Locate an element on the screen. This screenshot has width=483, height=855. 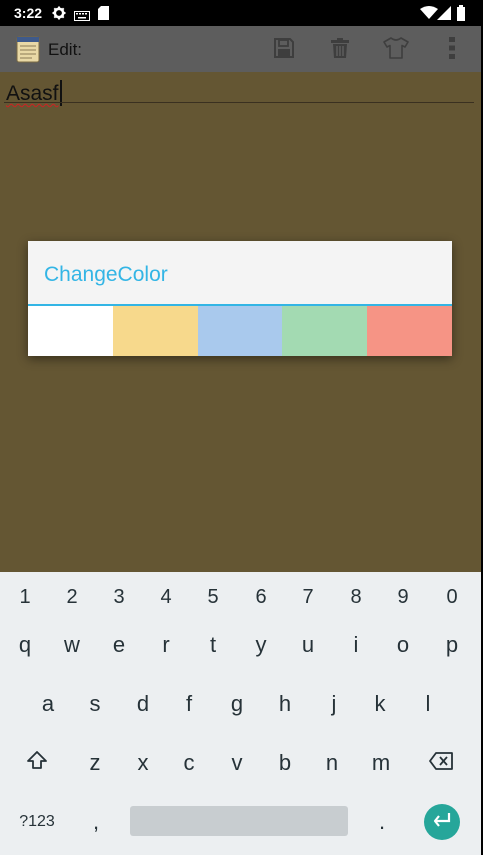
action-bar: Edit: is located at coordinates (240, 49).